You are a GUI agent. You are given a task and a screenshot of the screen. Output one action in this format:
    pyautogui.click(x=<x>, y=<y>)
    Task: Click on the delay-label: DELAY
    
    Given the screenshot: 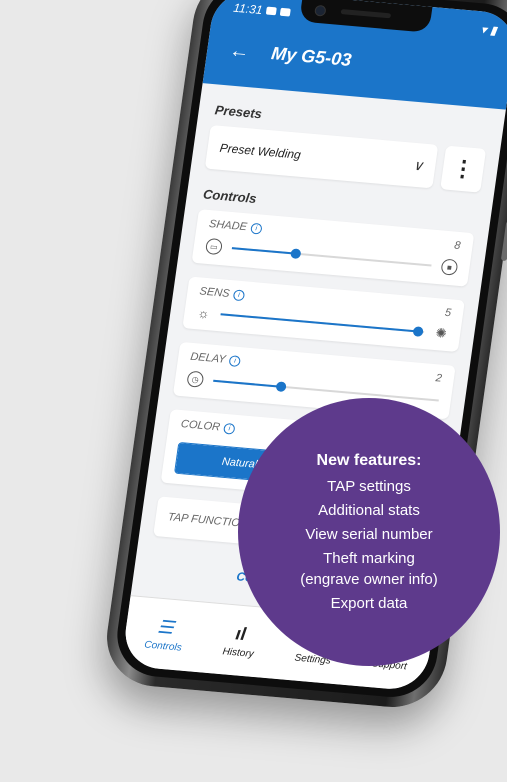 What is the action you would take?
    pyautogui.click(x=208, y=358)
    